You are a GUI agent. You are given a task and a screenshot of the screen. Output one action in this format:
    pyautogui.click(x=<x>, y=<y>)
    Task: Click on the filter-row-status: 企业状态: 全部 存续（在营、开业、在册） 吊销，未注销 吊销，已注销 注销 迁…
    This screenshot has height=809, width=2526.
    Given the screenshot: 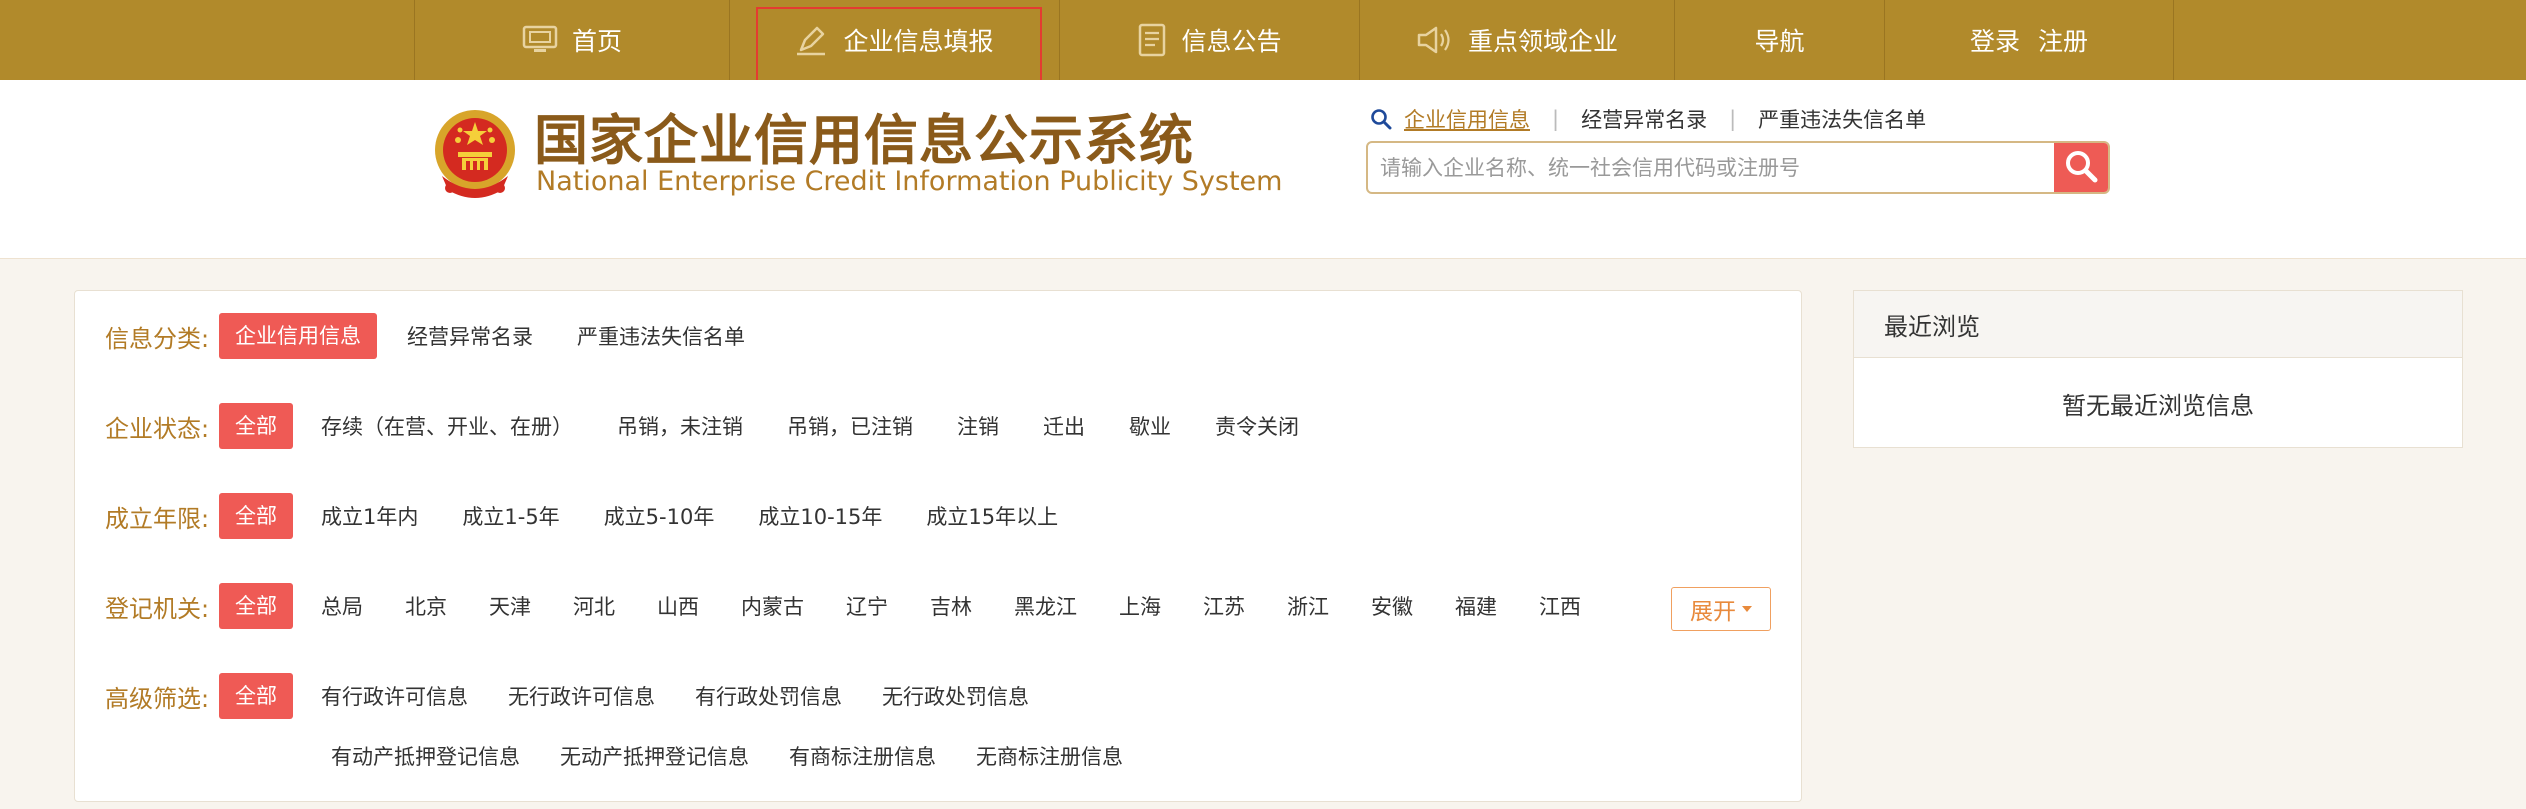 What is the action you would take?
    pyautogui.click(x=702, y=426)
    